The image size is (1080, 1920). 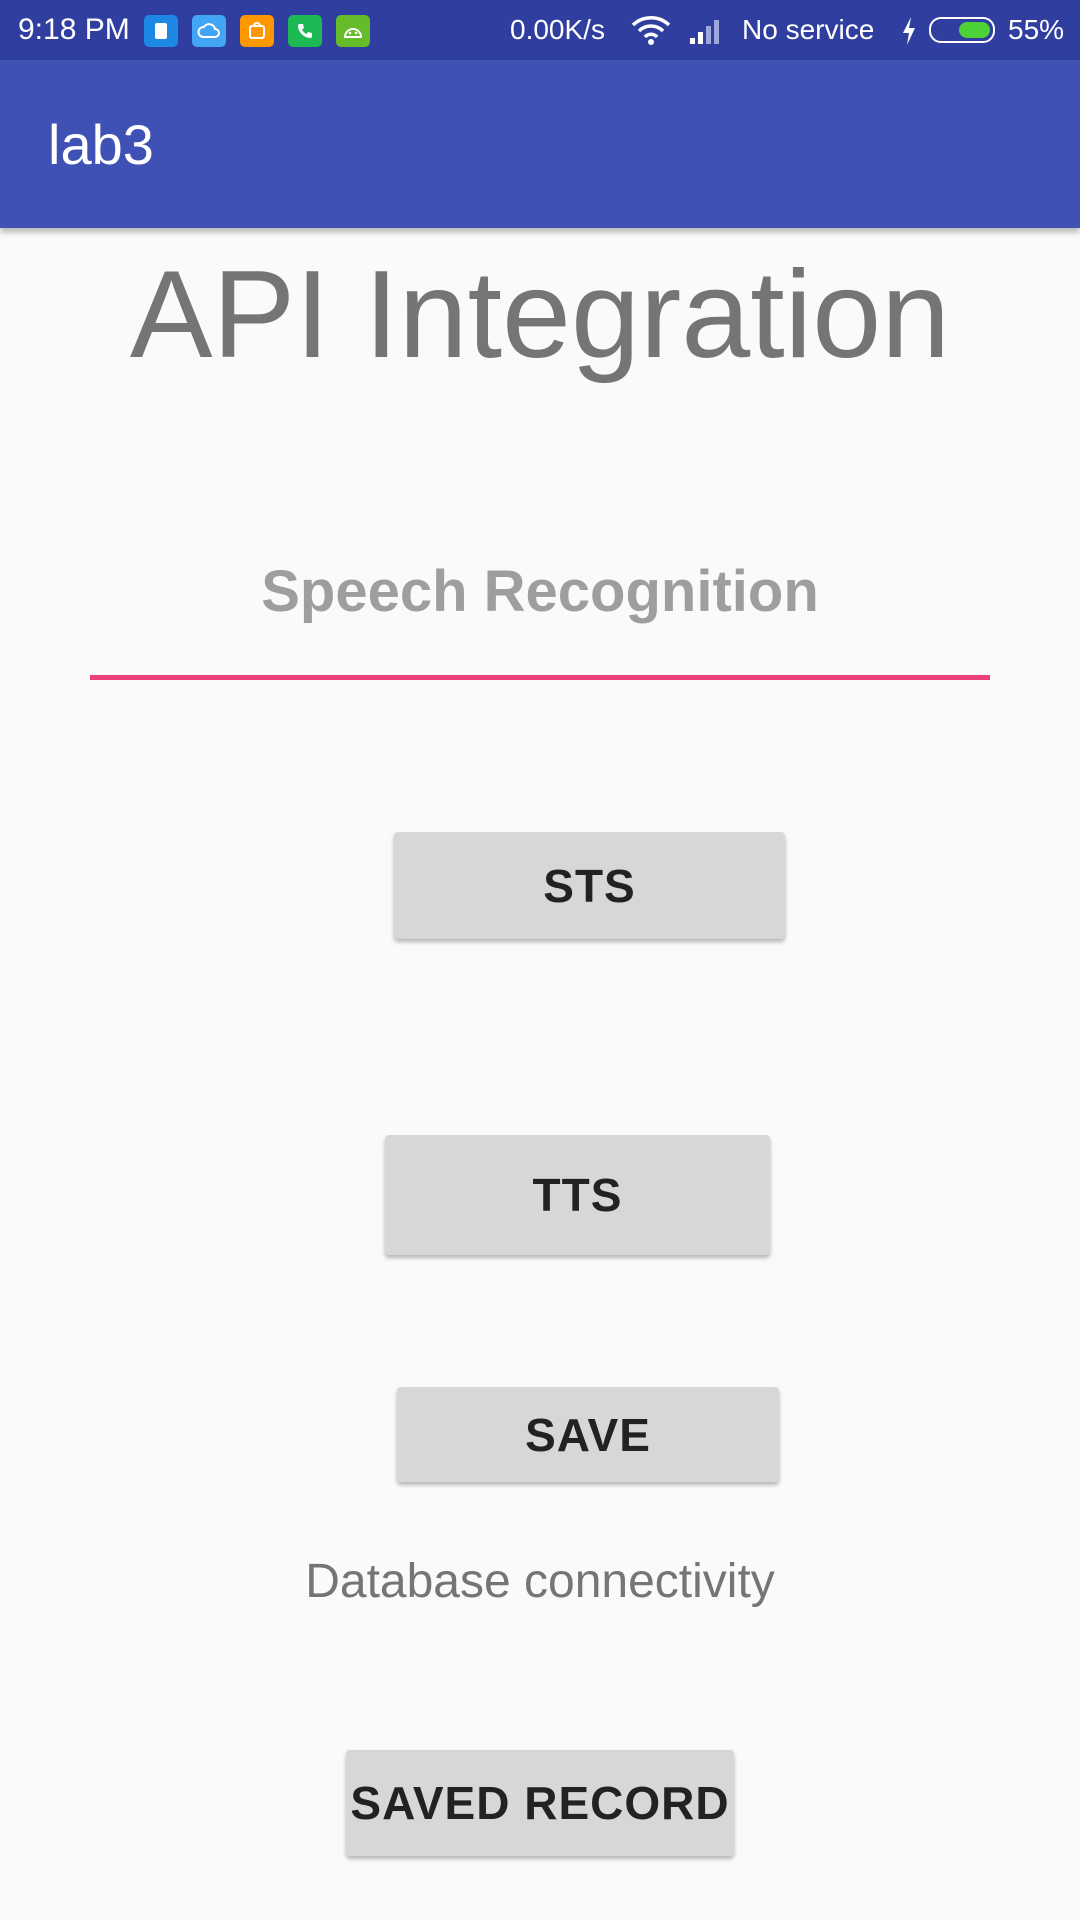 I want to click on status-time: 9:18 PM, so click(x=74, y=29).